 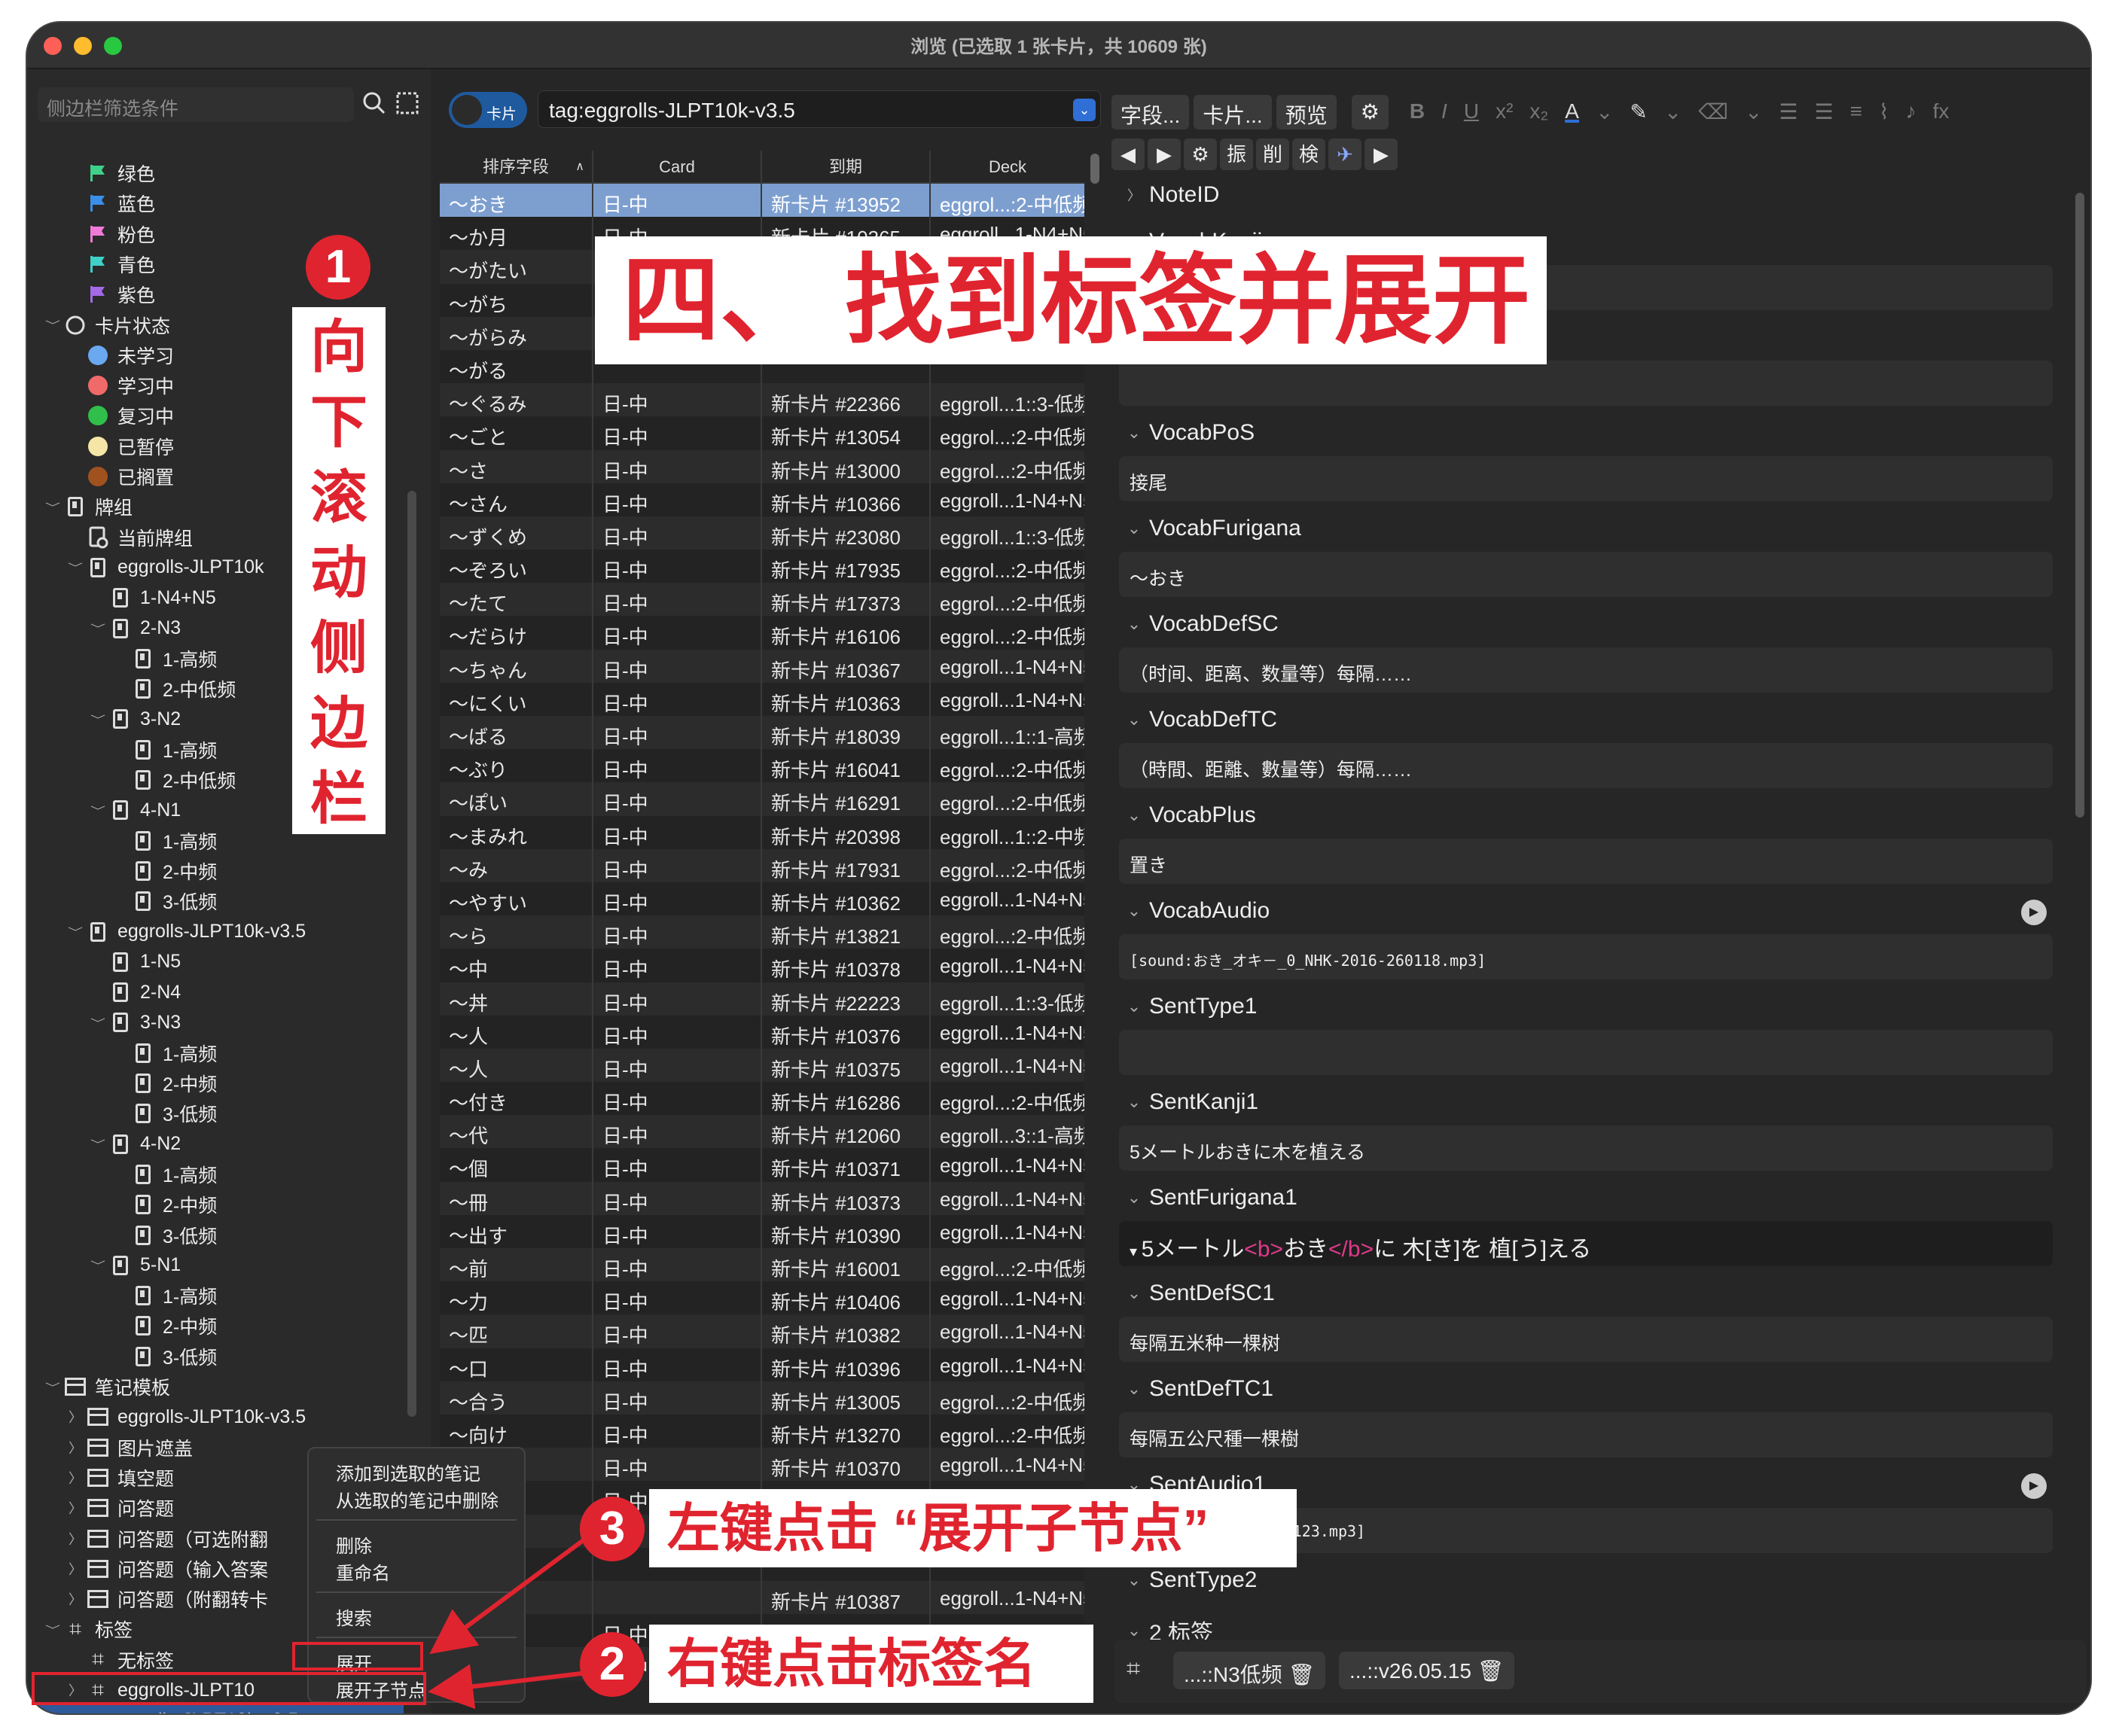 What do you see at coordinates (1911, 112) in the screenshot?
I see `microphone-icon: ♪` at bounding box center [1911, 112].